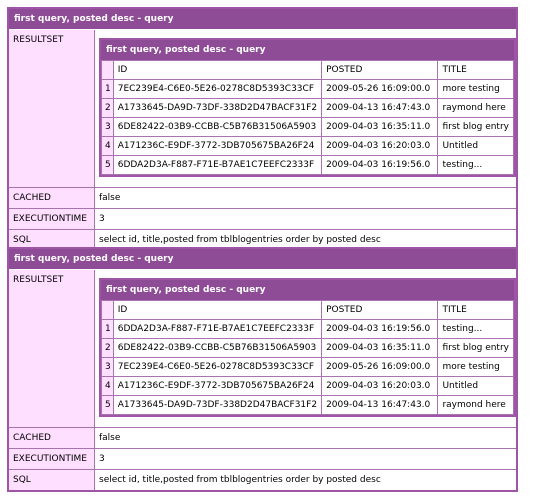  I want to click on sql-label: SQL, so click(52, 480).